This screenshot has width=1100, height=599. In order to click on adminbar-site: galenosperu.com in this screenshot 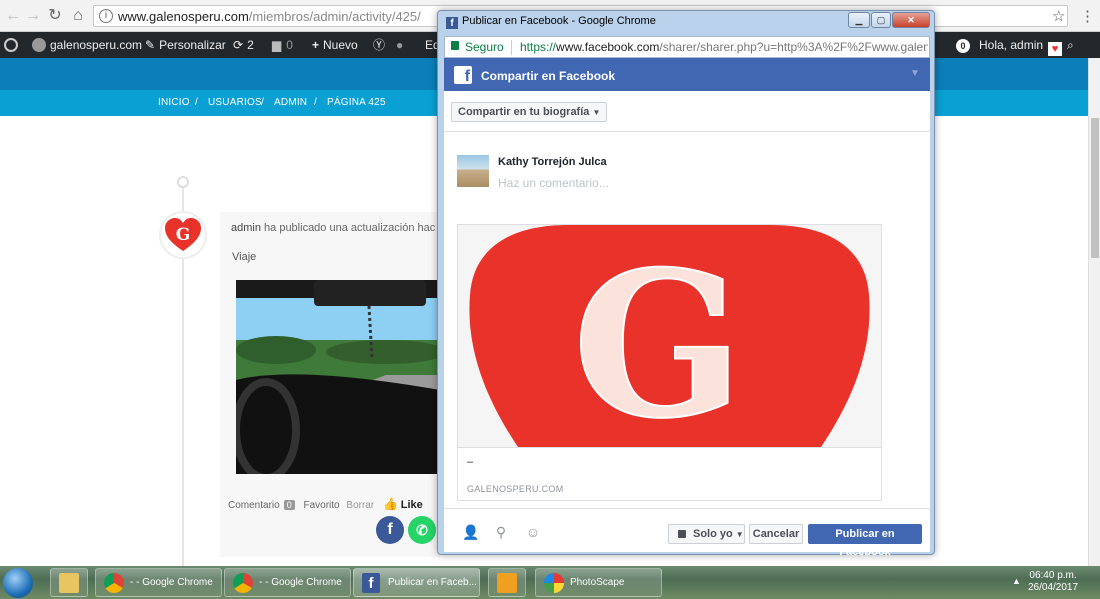, I will do `click(87, 45)`.